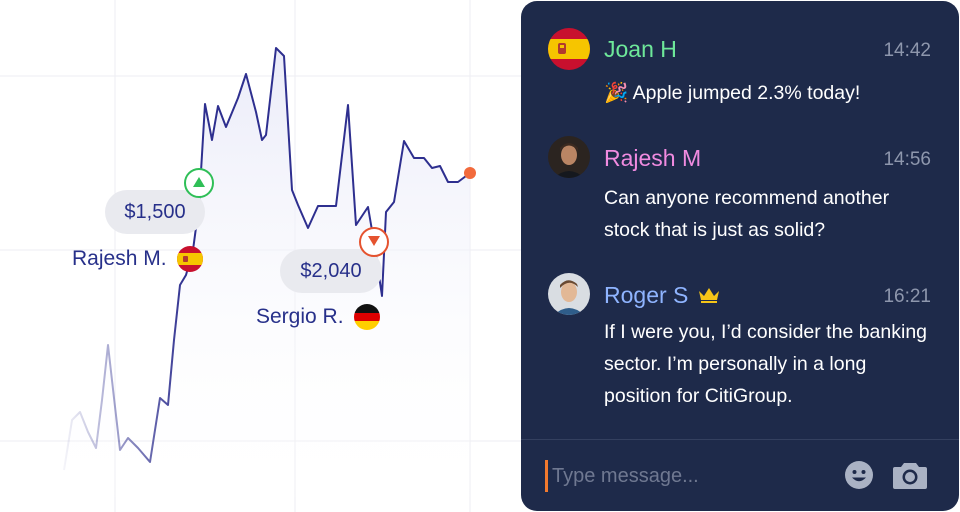 This screenshot has width=960, height=512. I want to click on message-author: Joan H, so click(640, 49).